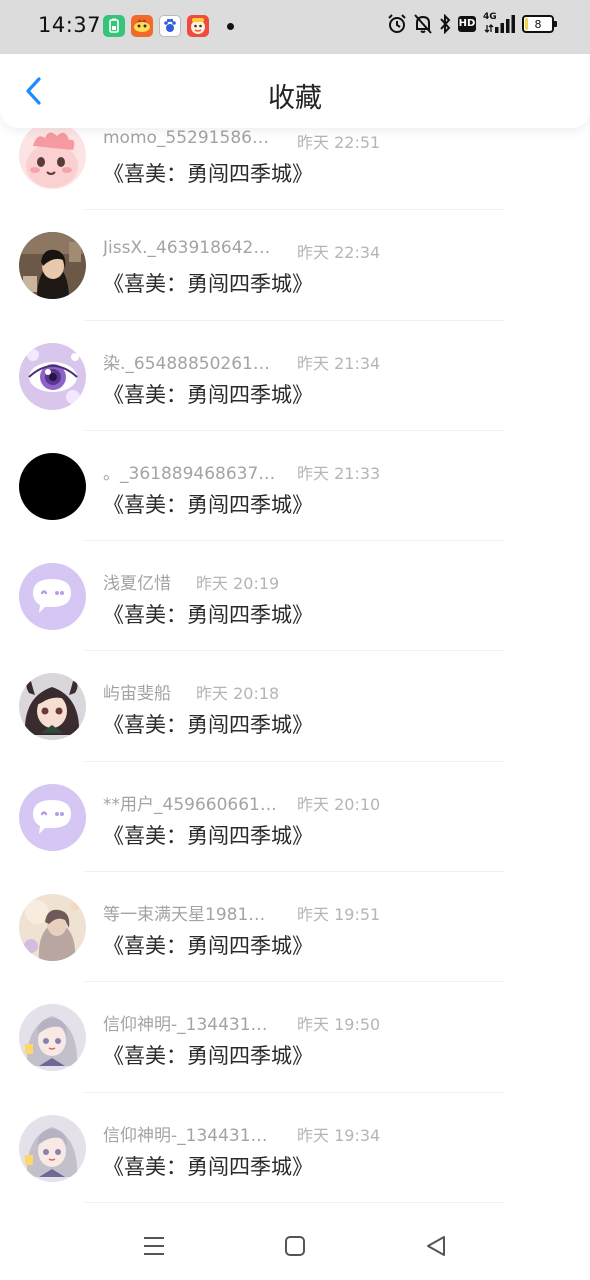 Image resolution: width=590 pixels, height=1280 pixels. What do you see at coordinates (137, 694) in the screenshot?
I see `user-name: 屿宙斐船` at bounding box center [137, 694].